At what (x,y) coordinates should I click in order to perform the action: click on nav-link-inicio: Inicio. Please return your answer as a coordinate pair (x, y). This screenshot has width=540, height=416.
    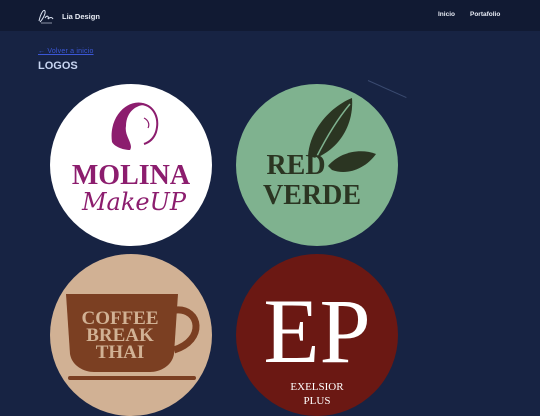
    Looking at the image, I should click on (446, 14).